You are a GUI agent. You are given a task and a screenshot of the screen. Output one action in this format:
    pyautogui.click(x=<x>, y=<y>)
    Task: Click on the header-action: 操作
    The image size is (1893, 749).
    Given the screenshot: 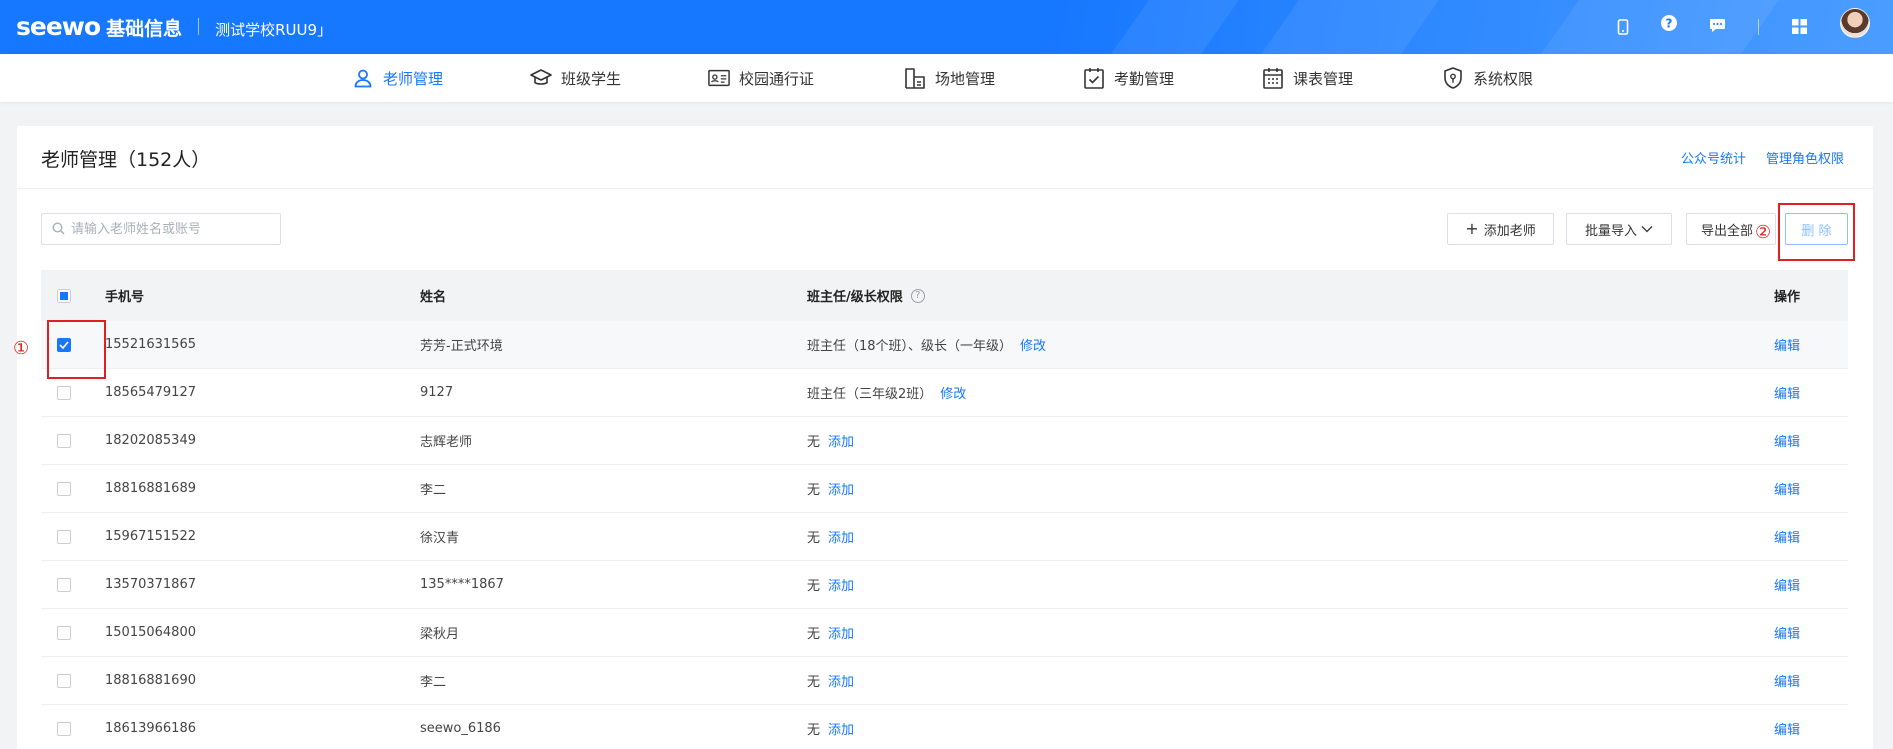 What is the action you would take?
    pyautogui.click(x=1787, y=297)
    